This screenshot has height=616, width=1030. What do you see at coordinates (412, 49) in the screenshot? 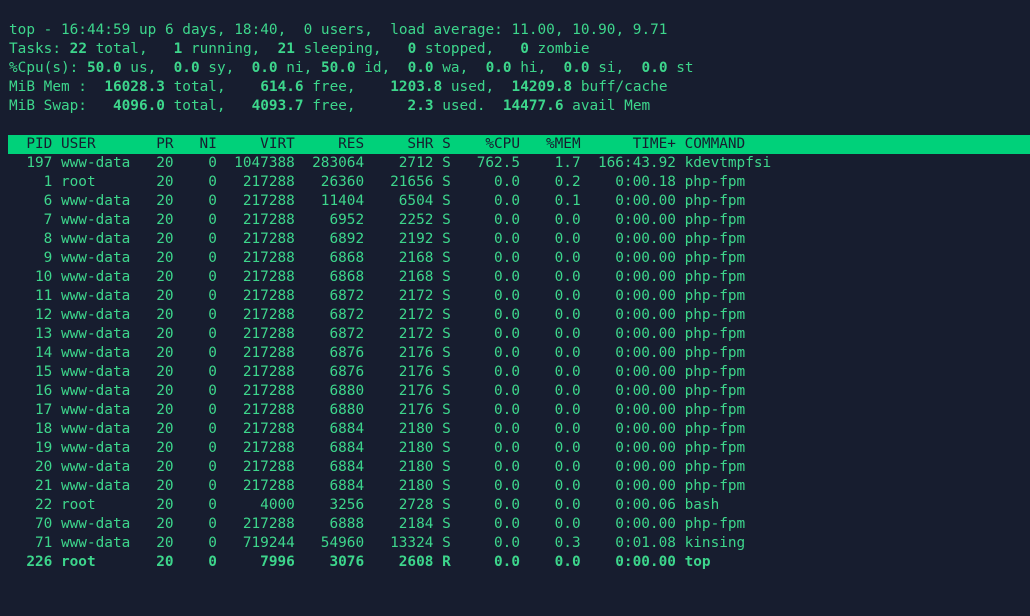
I see `summary-value: 0` at bounding box center [412, 49].